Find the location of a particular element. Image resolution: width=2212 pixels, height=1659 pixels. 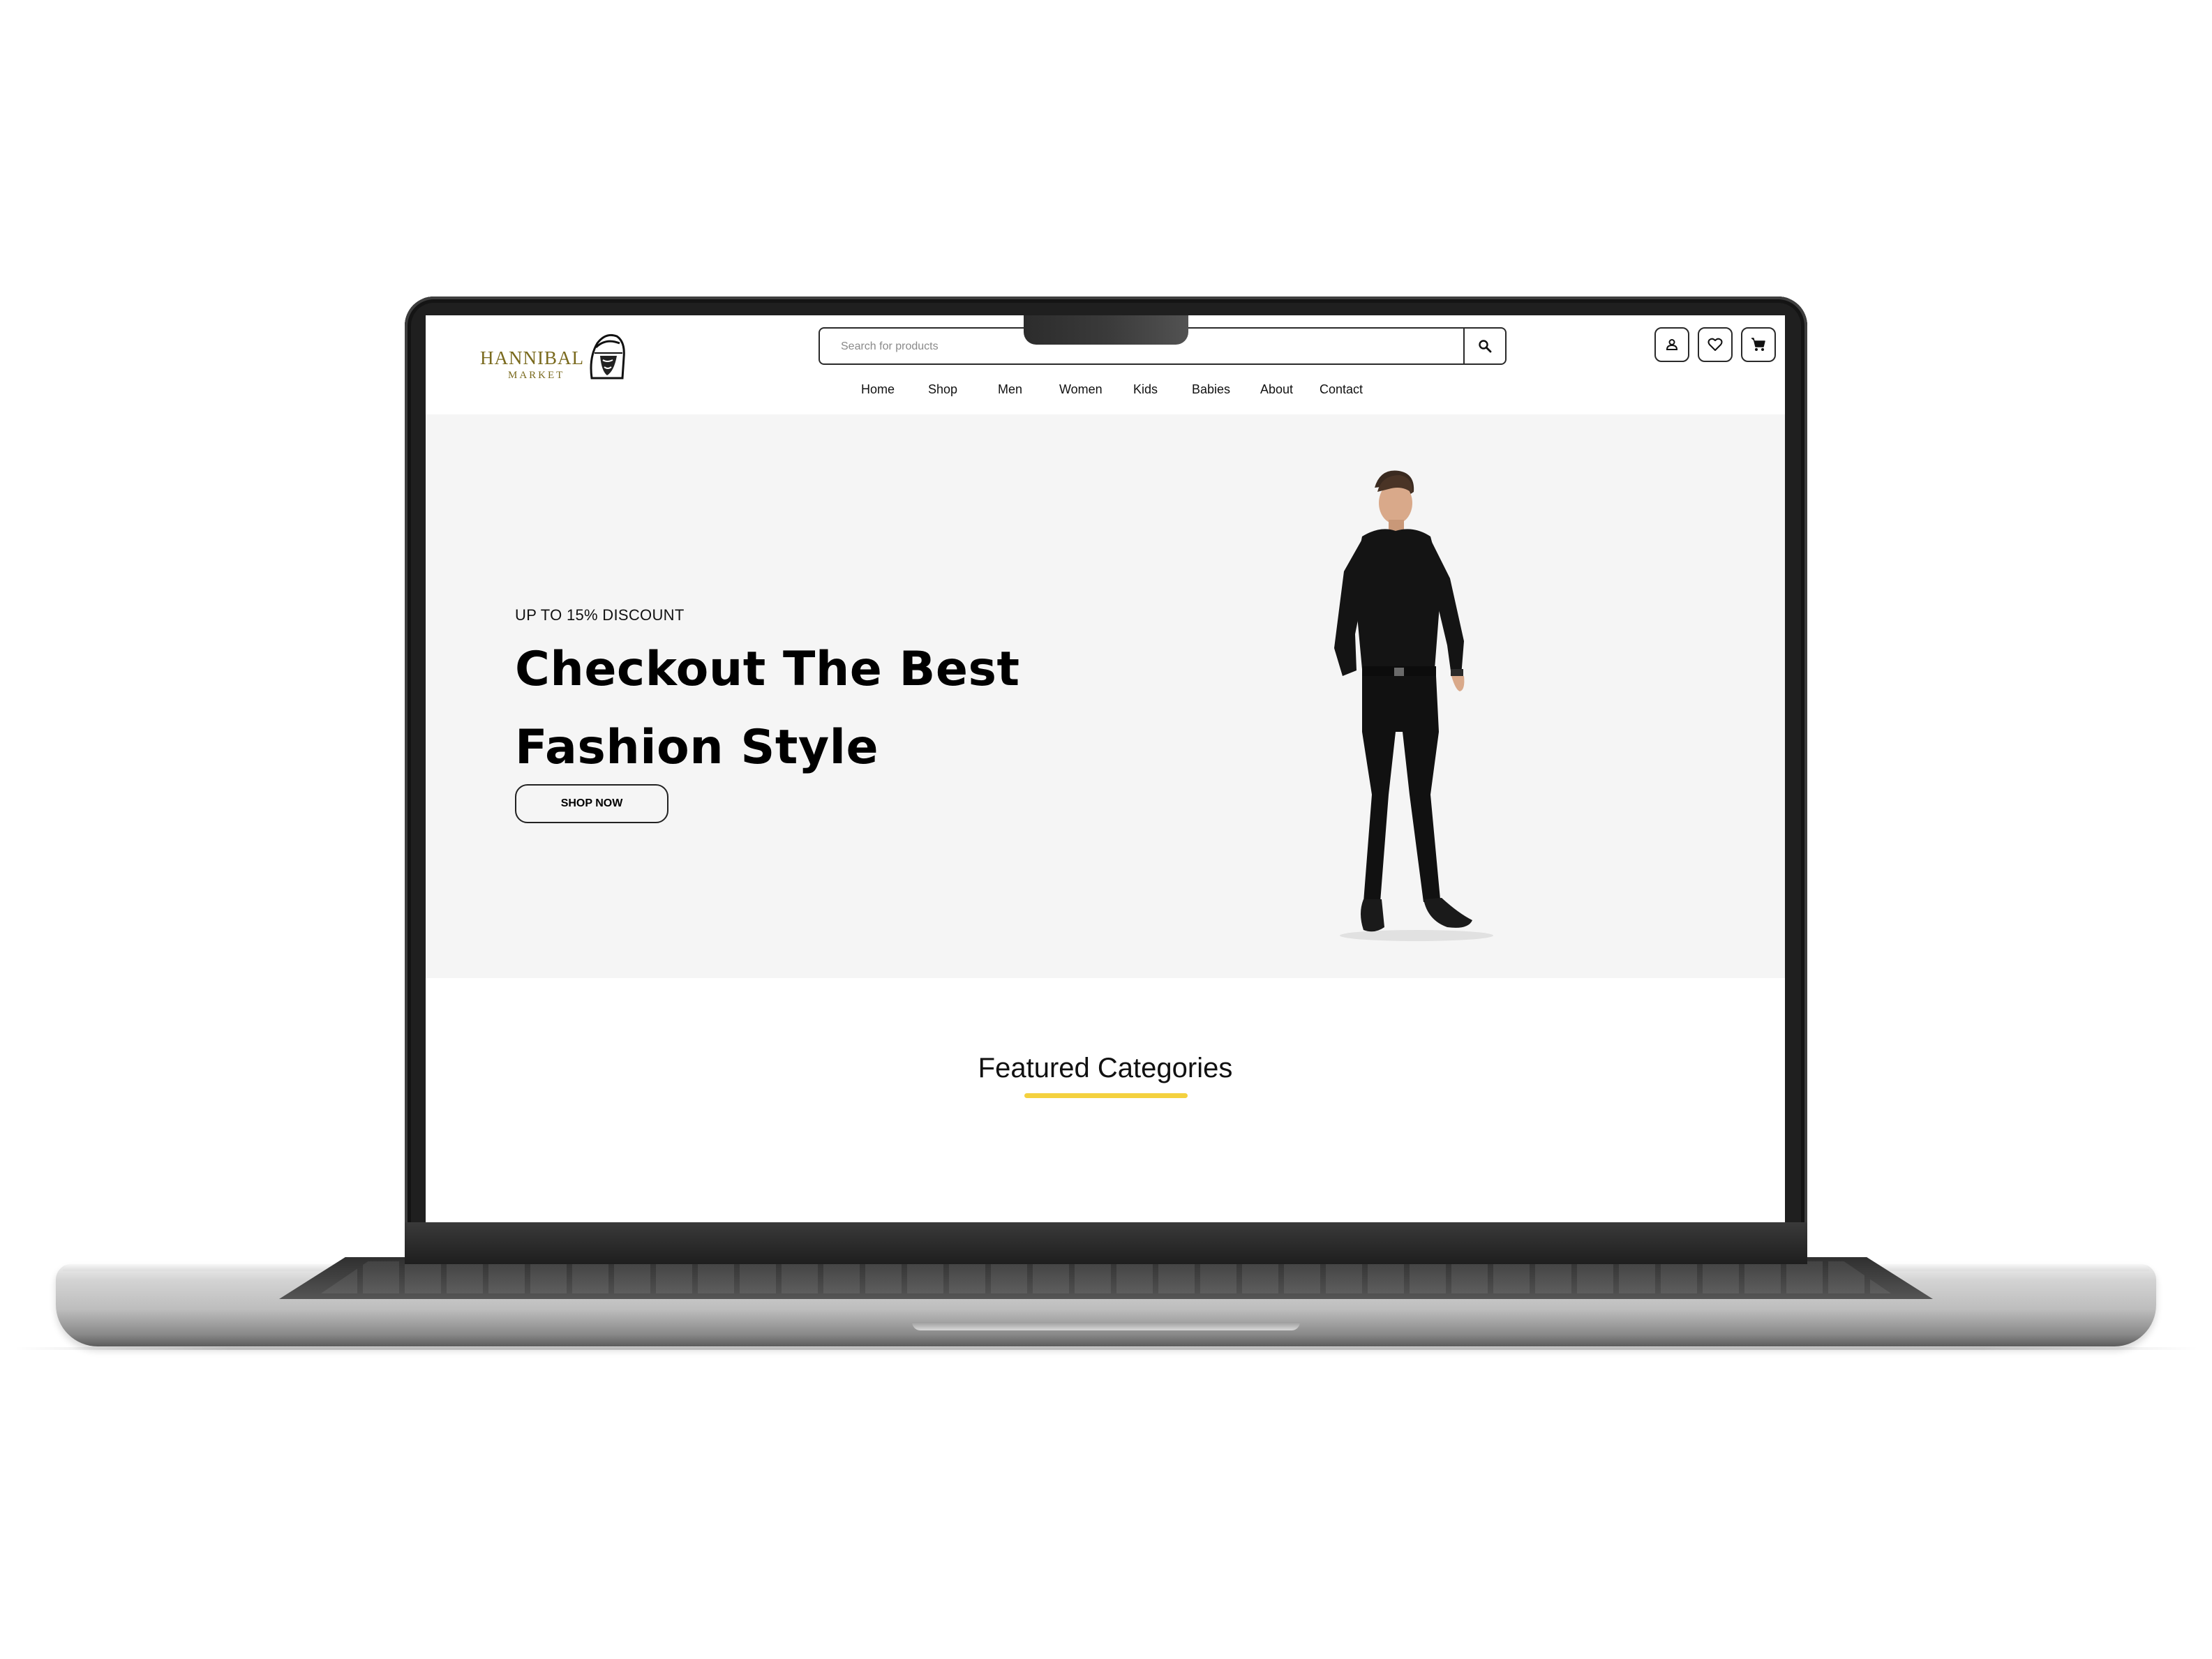

laptop-bezel-bottom is located at coordinates (1106, 1243).